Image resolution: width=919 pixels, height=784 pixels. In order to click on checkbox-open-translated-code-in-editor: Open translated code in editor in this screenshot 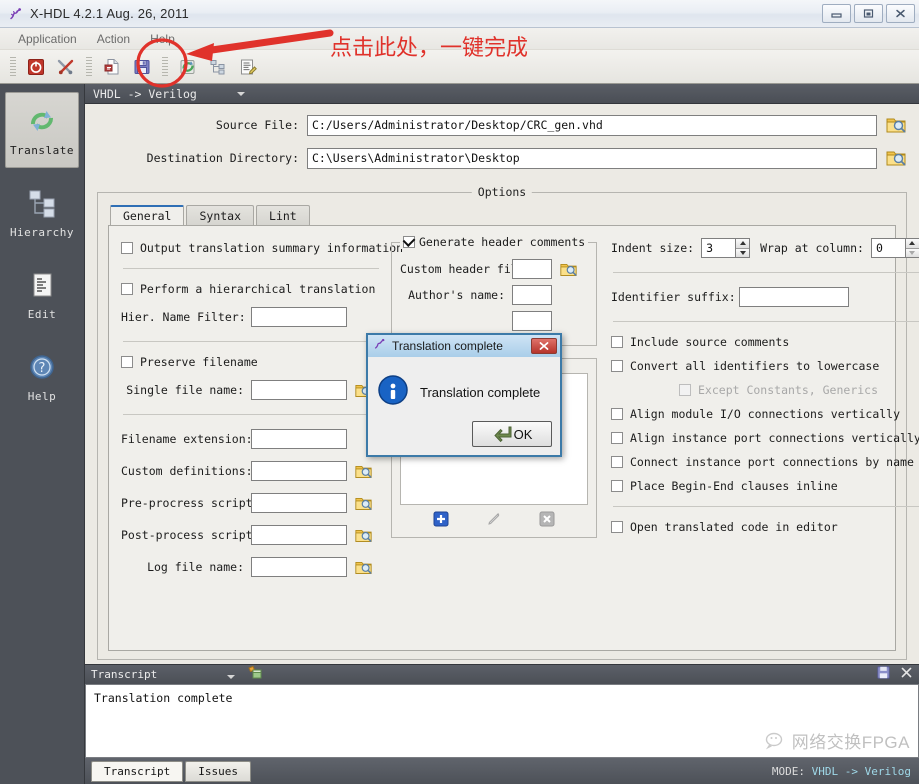, I will do `click(765, 527)`.